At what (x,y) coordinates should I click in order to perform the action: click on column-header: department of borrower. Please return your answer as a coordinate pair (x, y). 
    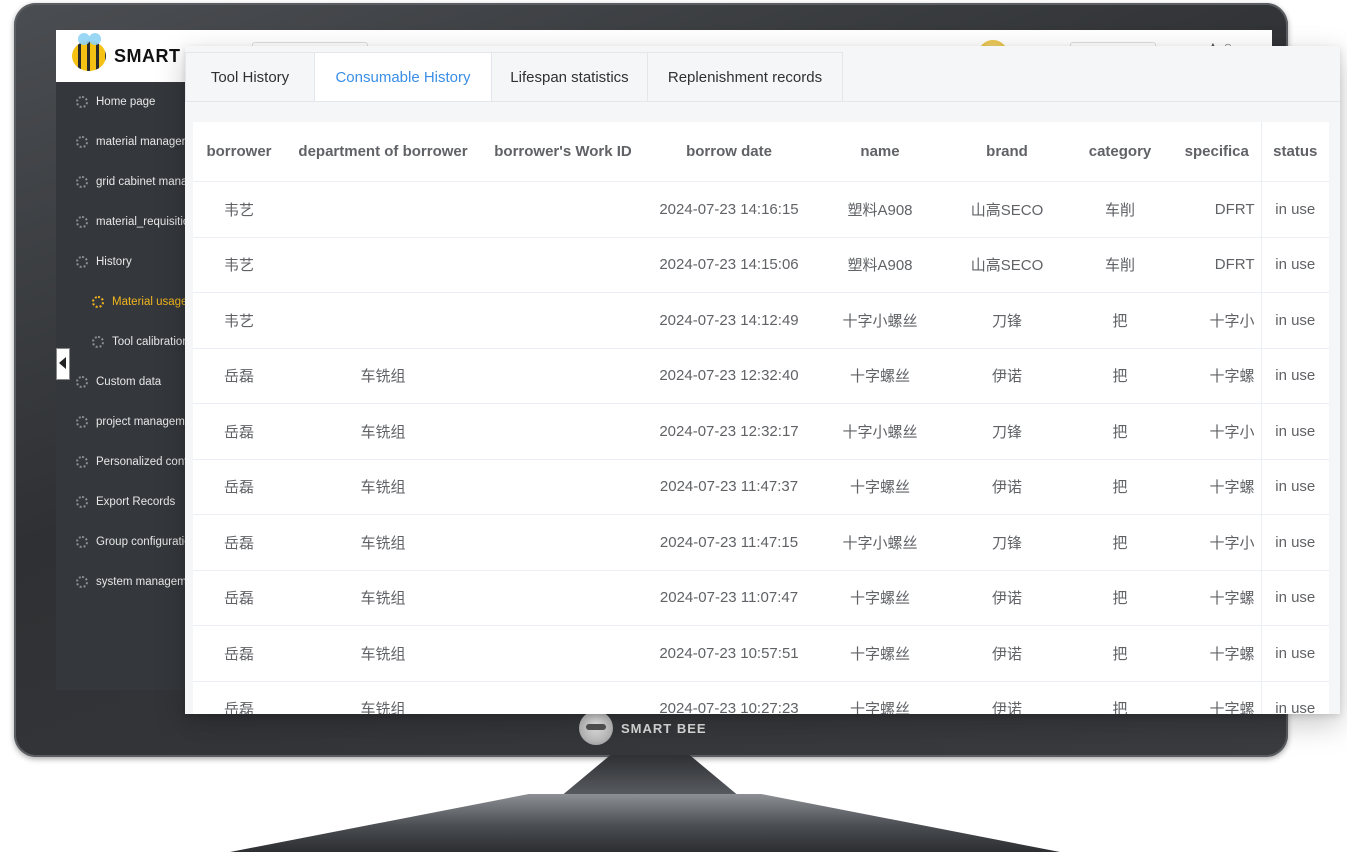
    Looking at the image, I should click on (383, 152).